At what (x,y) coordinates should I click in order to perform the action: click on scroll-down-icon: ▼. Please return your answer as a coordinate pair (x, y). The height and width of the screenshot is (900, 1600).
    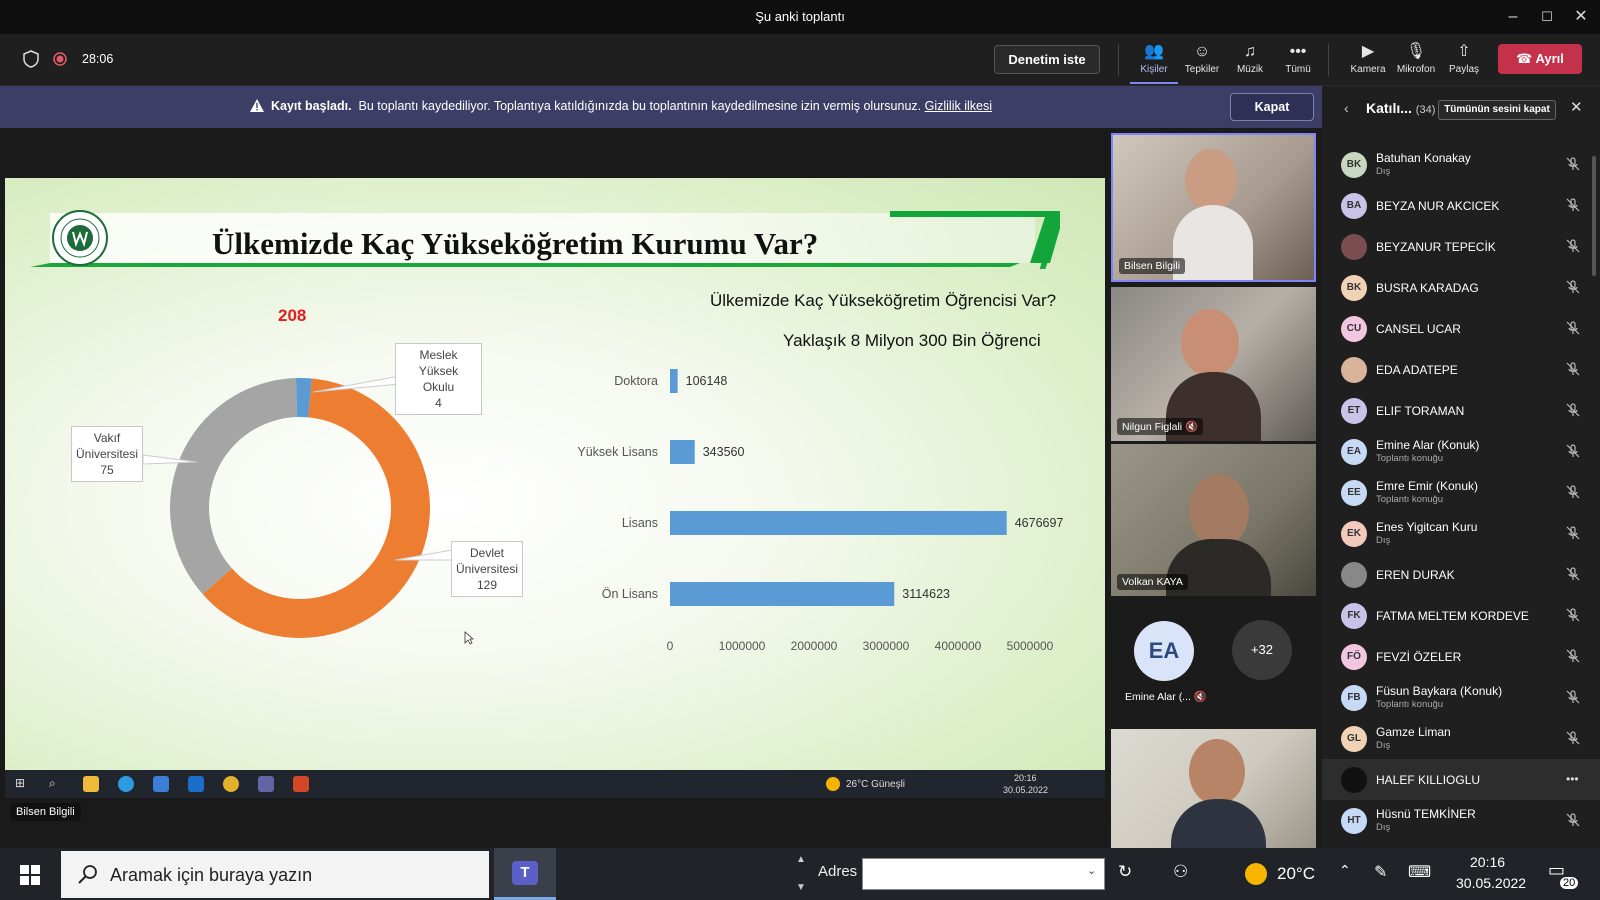
    Looking at the image, I should click on (801, 887).